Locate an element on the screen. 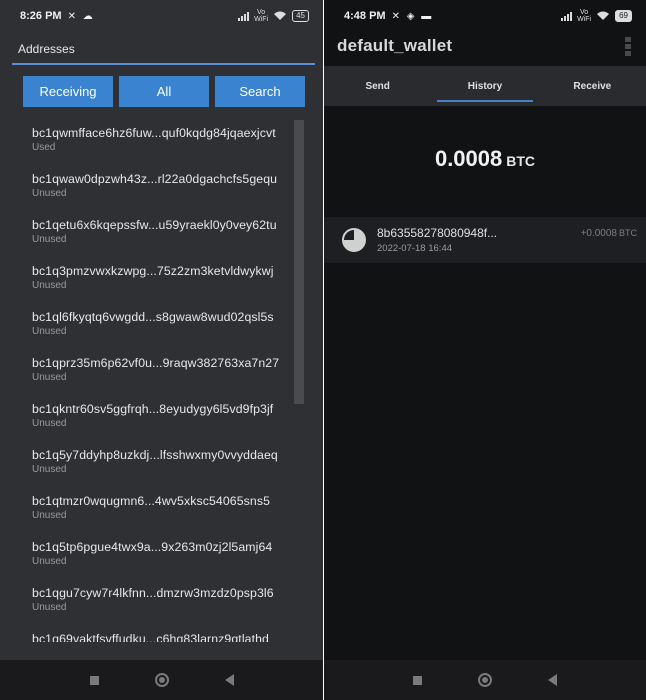 The image size is (646, 700). address-filter-bar: Receiving All Search is located at coordinates (164, 91).